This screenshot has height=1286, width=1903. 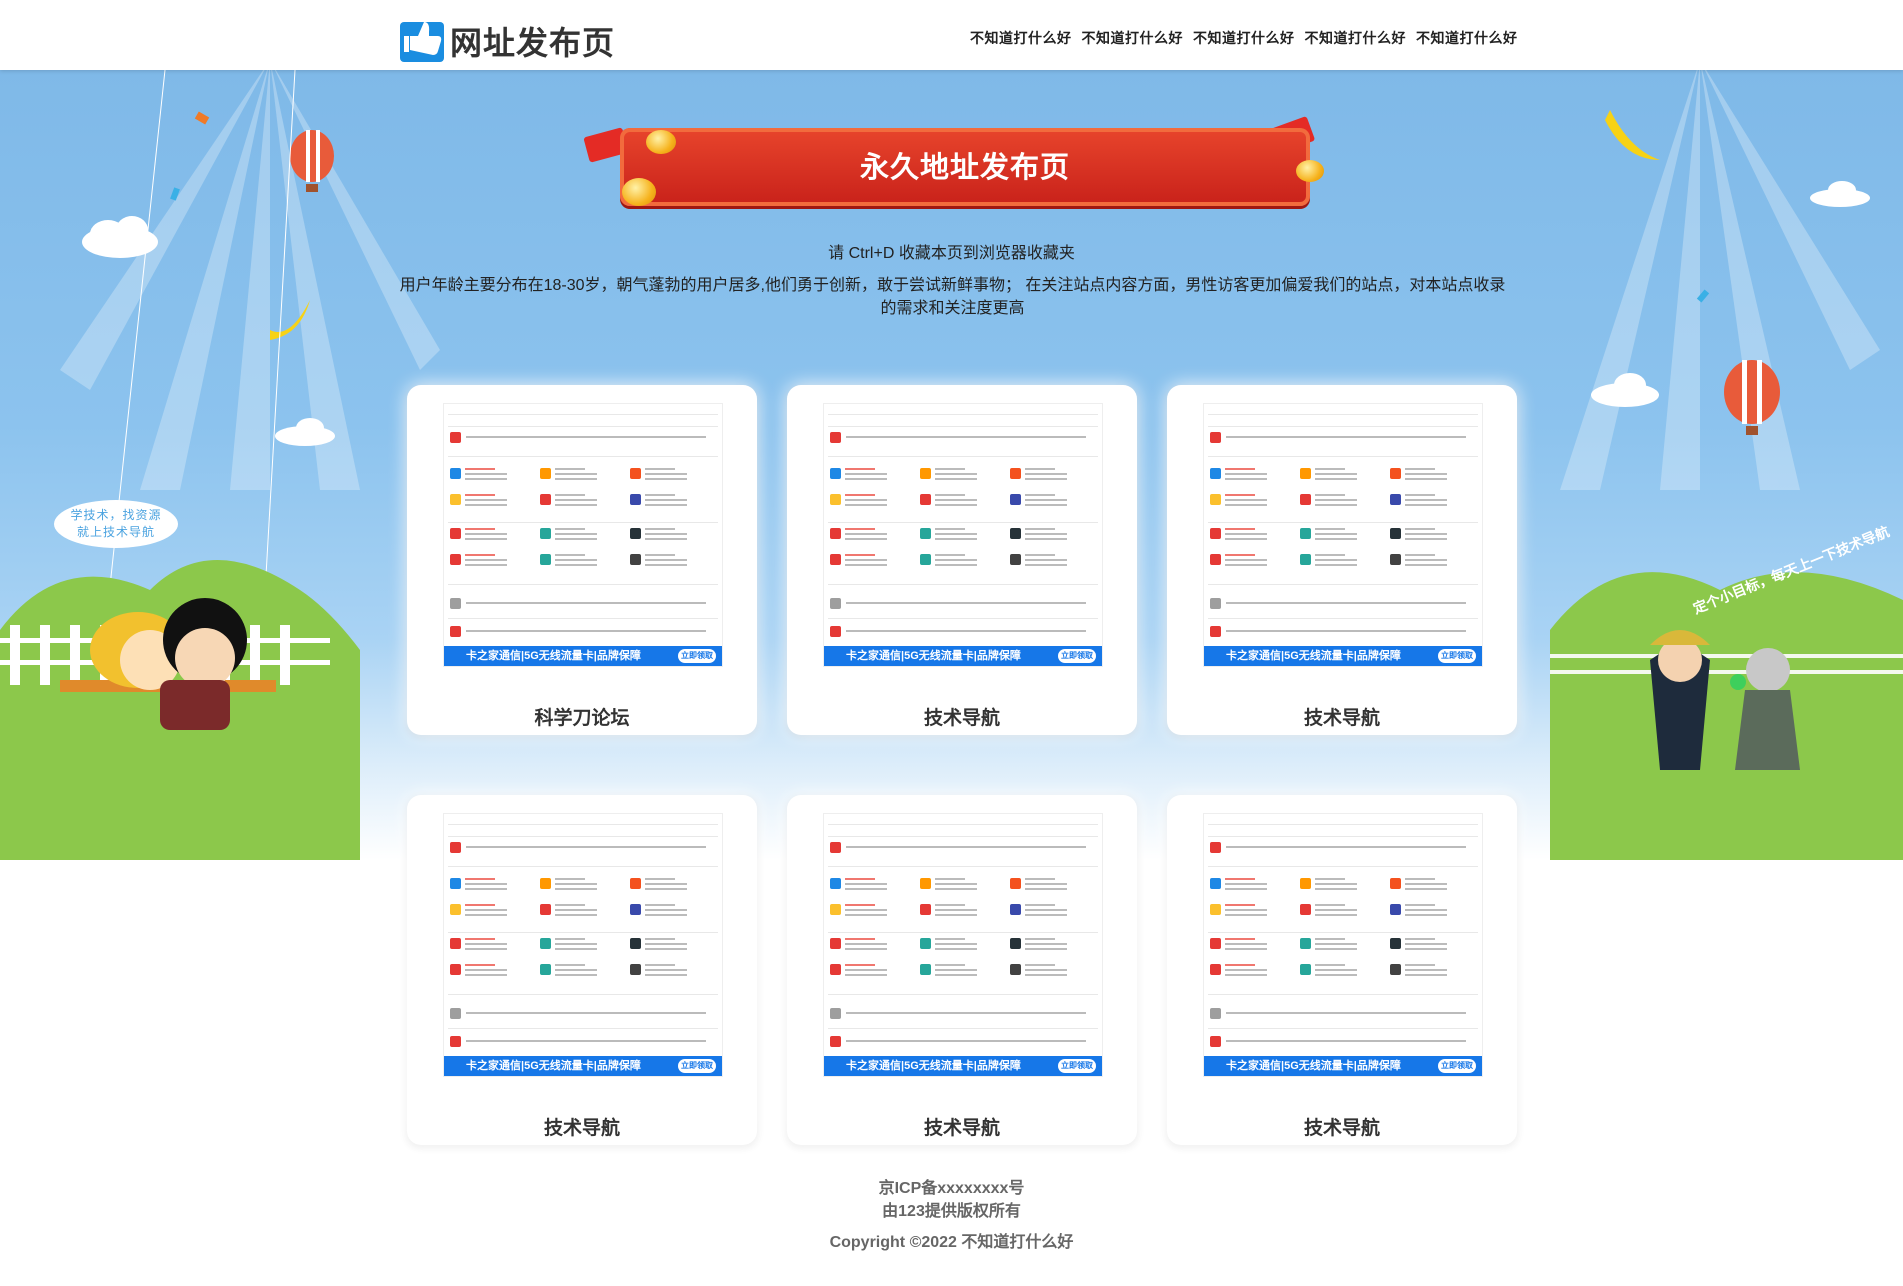 What do you see at coordinates (1077, 1066) in the screenshot?
I see `preview-ad-button: 立即领取` at bounding box center [1077, 1066].